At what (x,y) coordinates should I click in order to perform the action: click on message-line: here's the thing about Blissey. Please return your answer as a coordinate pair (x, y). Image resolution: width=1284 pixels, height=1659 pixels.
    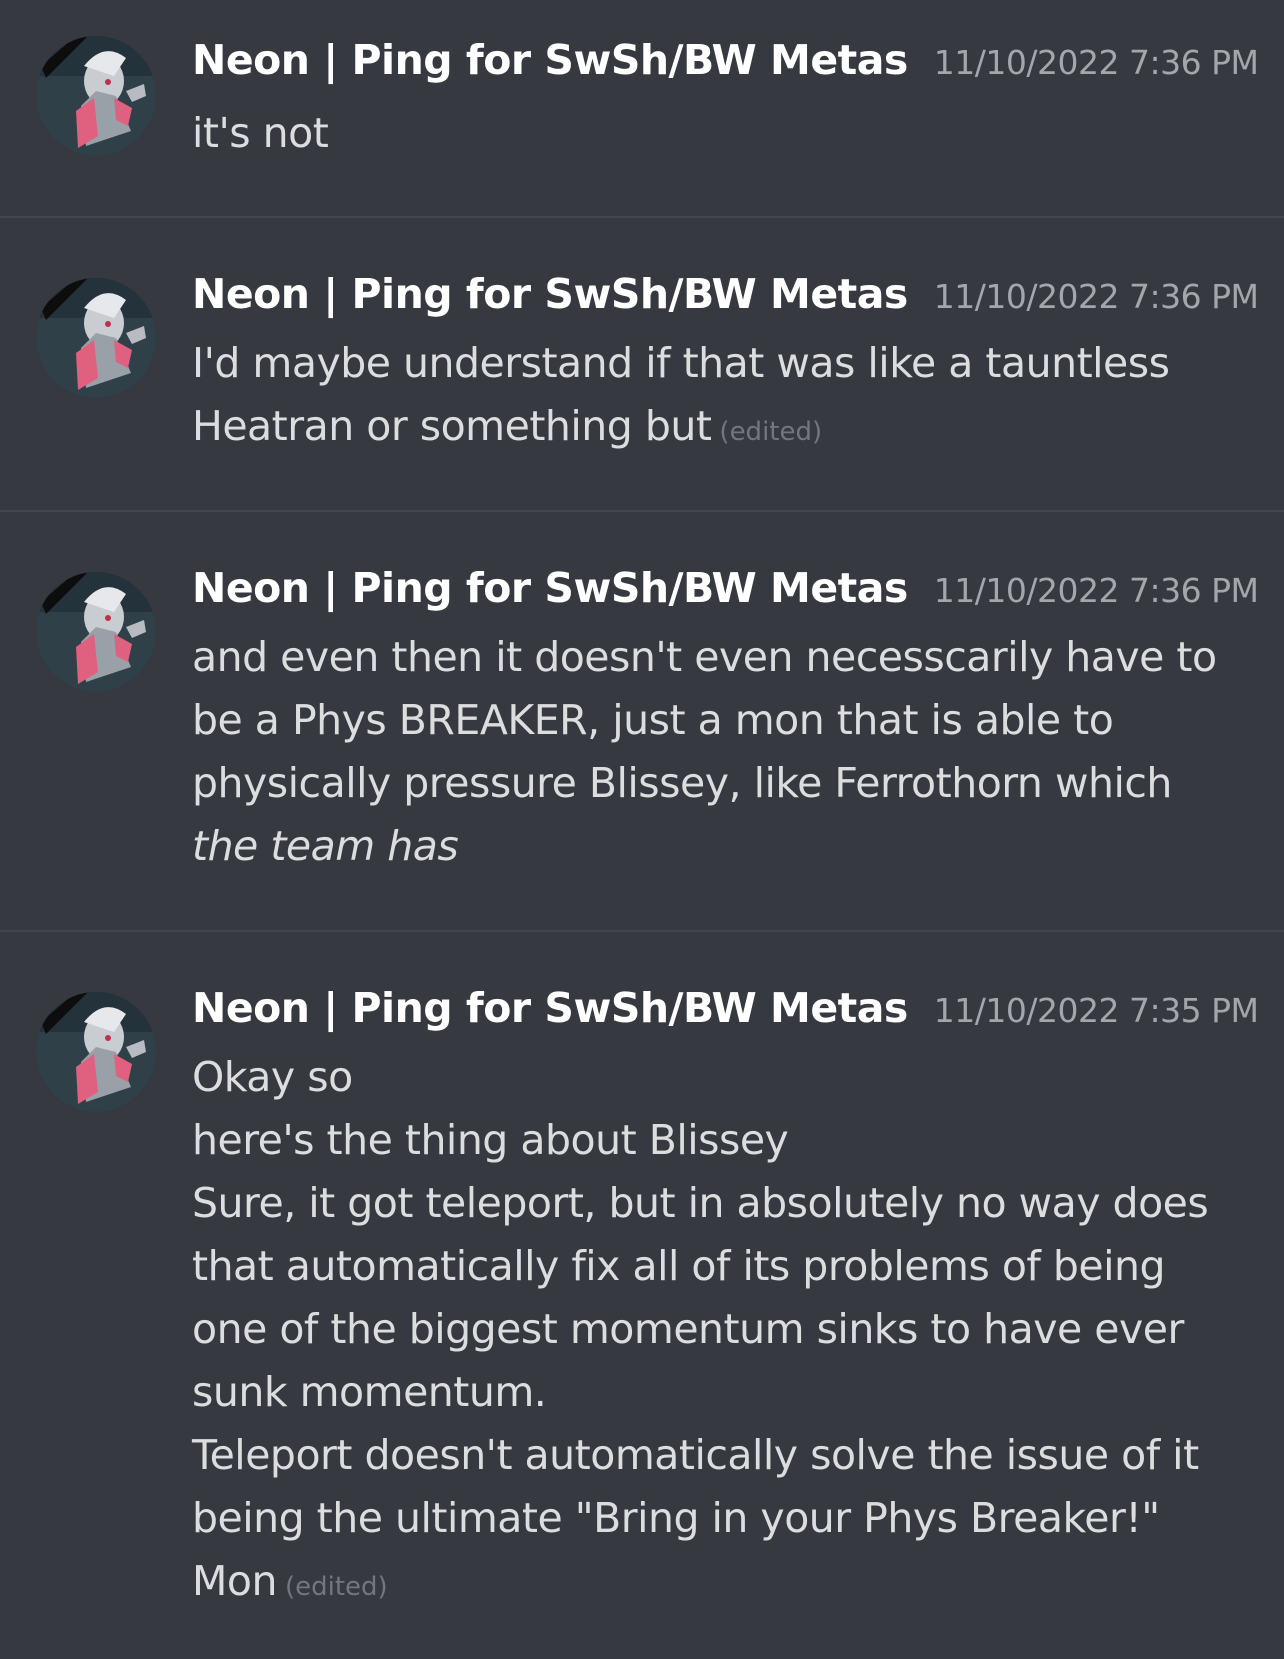
    Looking at the image, I should click on (490, 1140).